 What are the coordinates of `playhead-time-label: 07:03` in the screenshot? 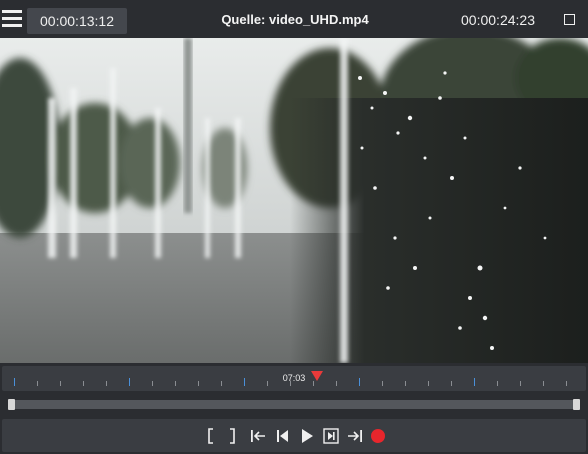 It's located at (294, 378).